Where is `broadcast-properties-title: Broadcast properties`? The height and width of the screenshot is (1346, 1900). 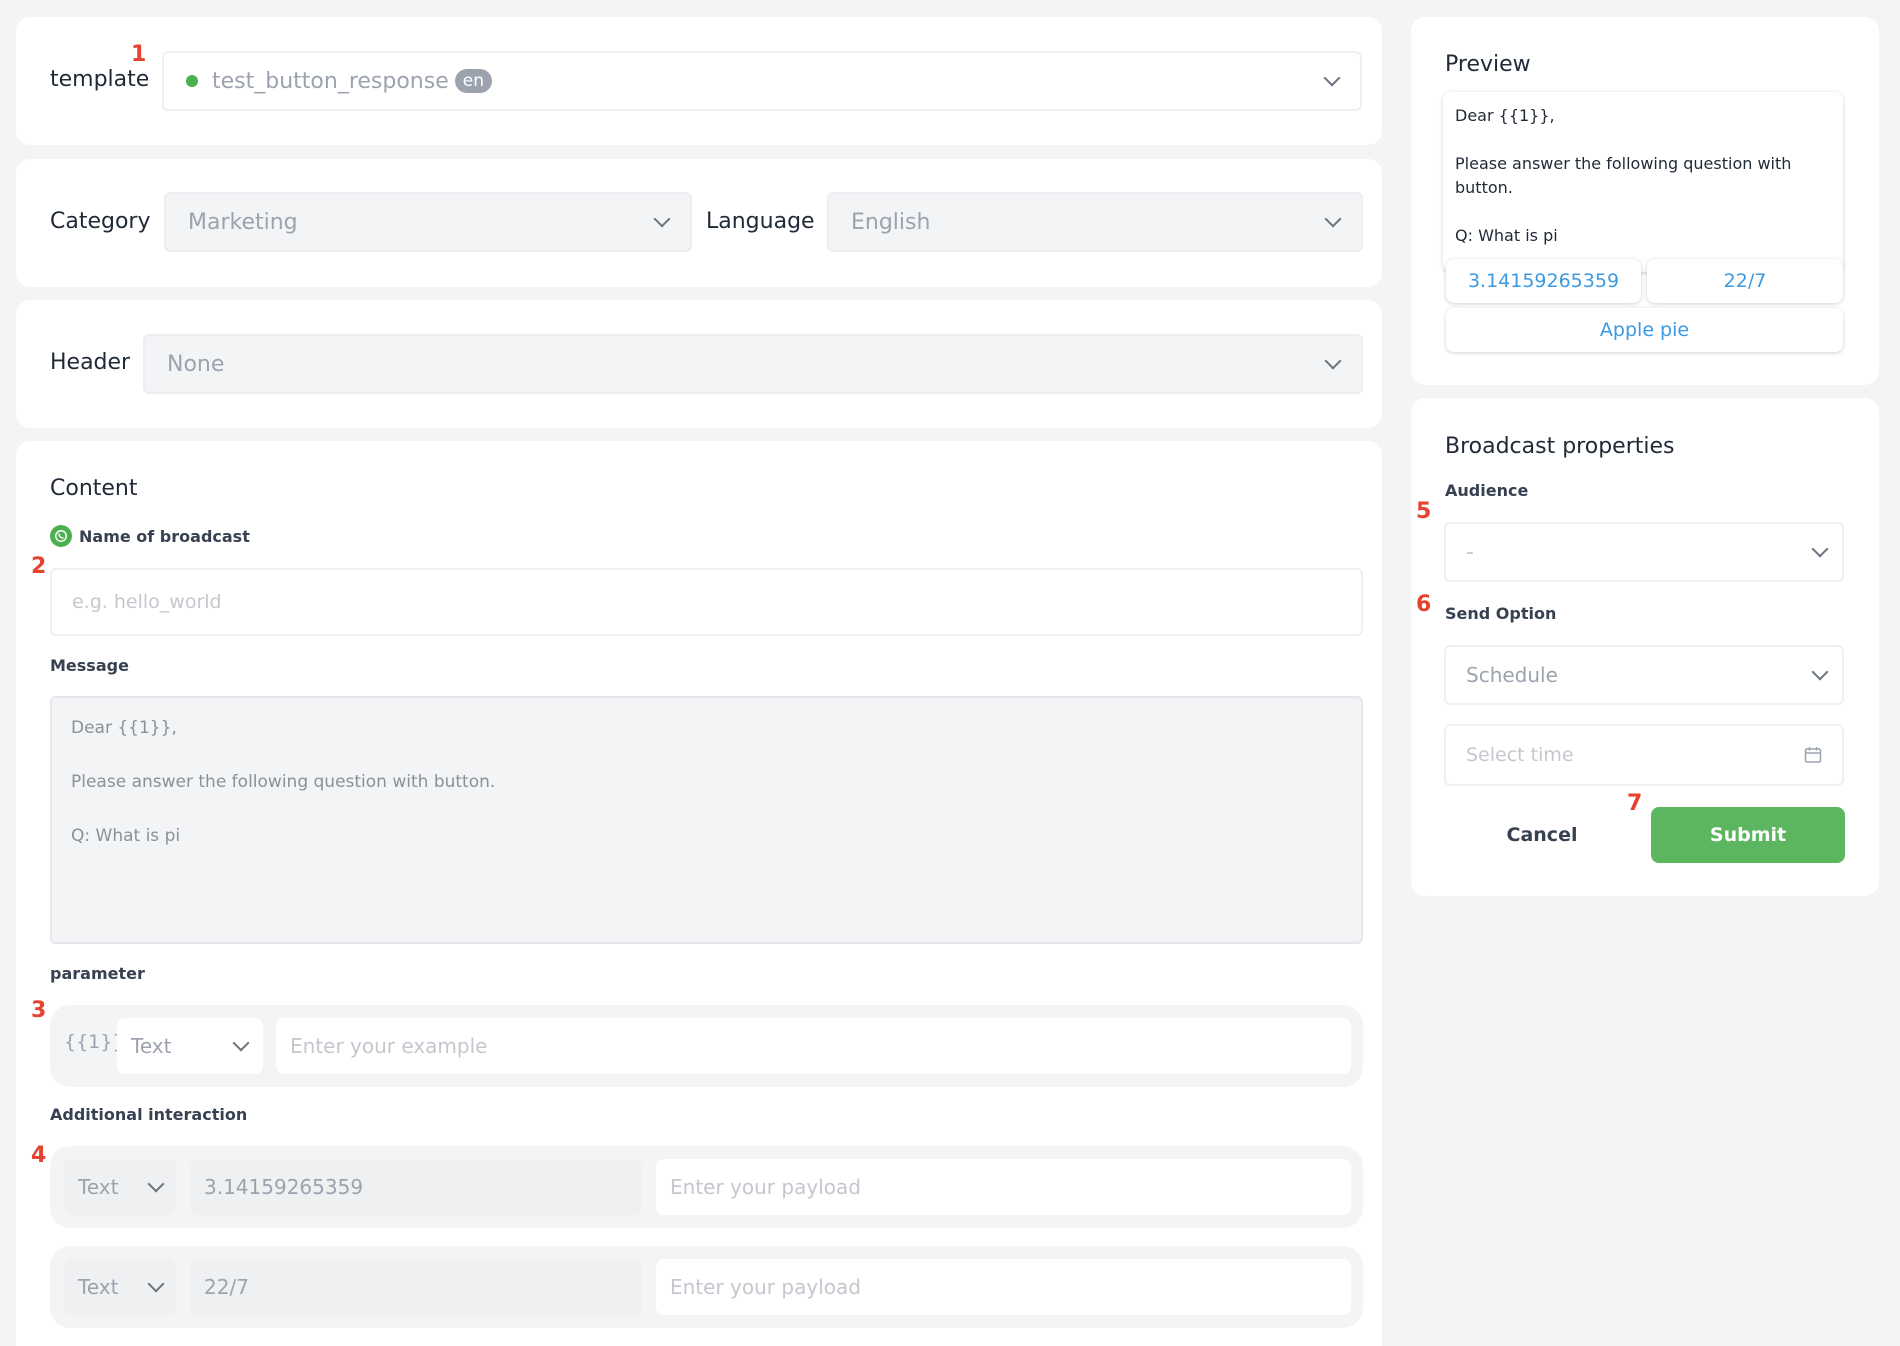
broadcast-properties-title: Broadcast properties is located at coordinates (1560, 446).